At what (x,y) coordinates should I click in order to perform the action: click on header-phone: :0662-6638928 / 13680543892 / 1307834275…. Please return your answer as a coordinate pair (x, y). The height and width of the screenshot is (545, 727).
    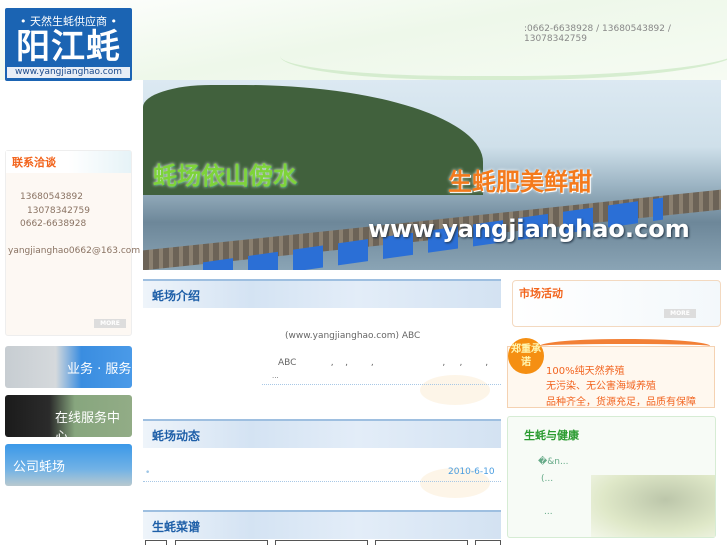
    Looking at the image, I should click on (597, 34).